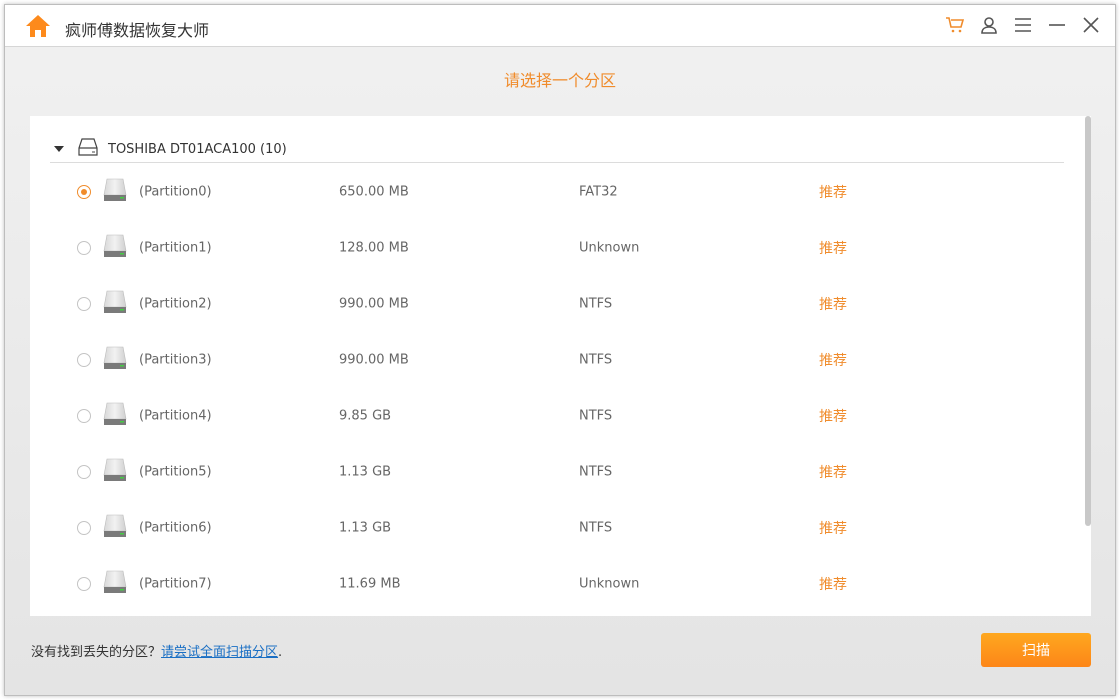  What do you see at coordinates (550, 304) in the screenshot?
I see `partition-row: (Partition2) 990.00 MB NTFS 推荐` at bounding box center [550, 304].